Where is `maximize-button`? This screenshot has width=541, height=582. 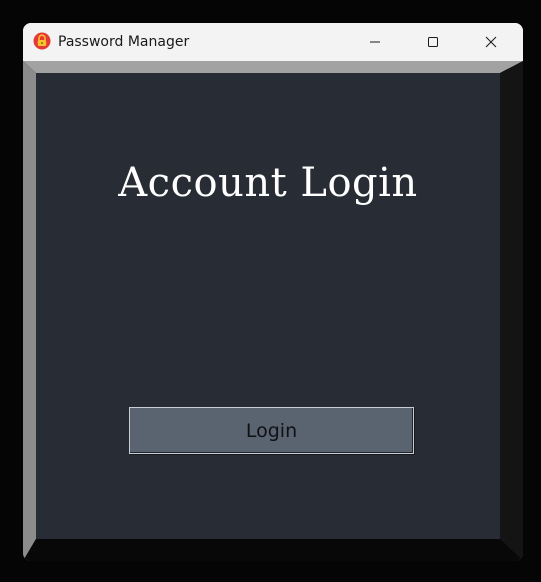 maximize-button is located at coordinates (433, 42).